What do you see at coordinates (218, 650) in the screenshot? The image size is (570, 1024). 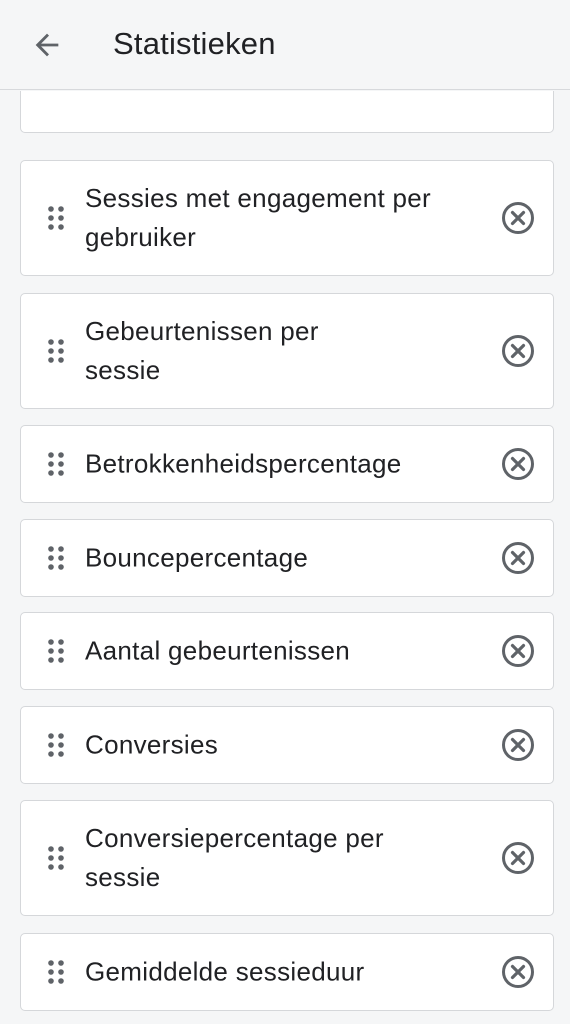 I see `metric-label: Aantal gebeurtenissen` at bounding box center [218, 650].